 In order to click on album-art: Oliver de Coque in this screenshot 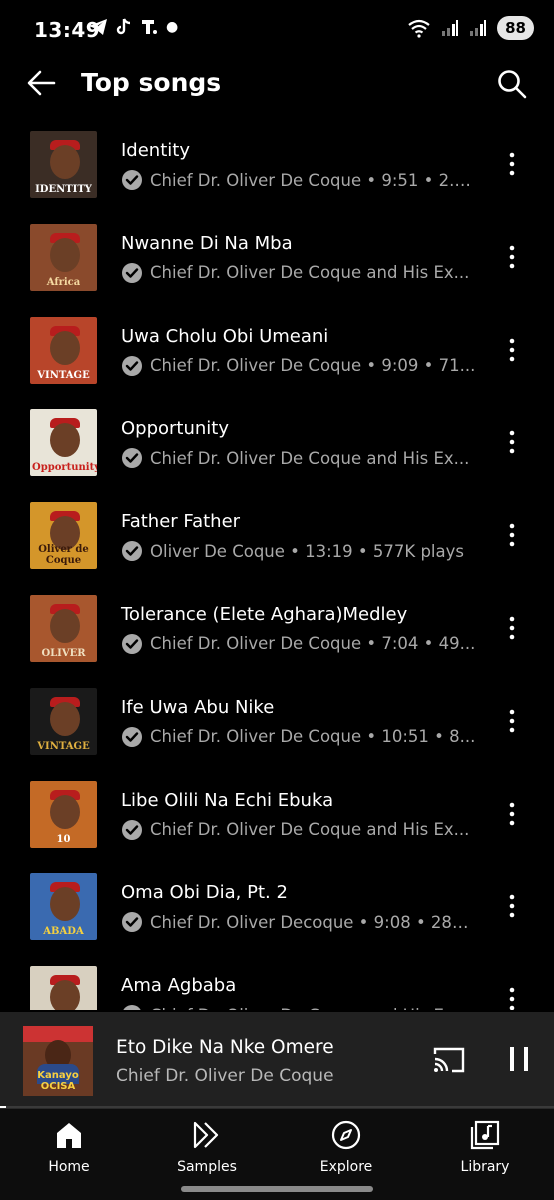, I will do `click(63, 536)`.